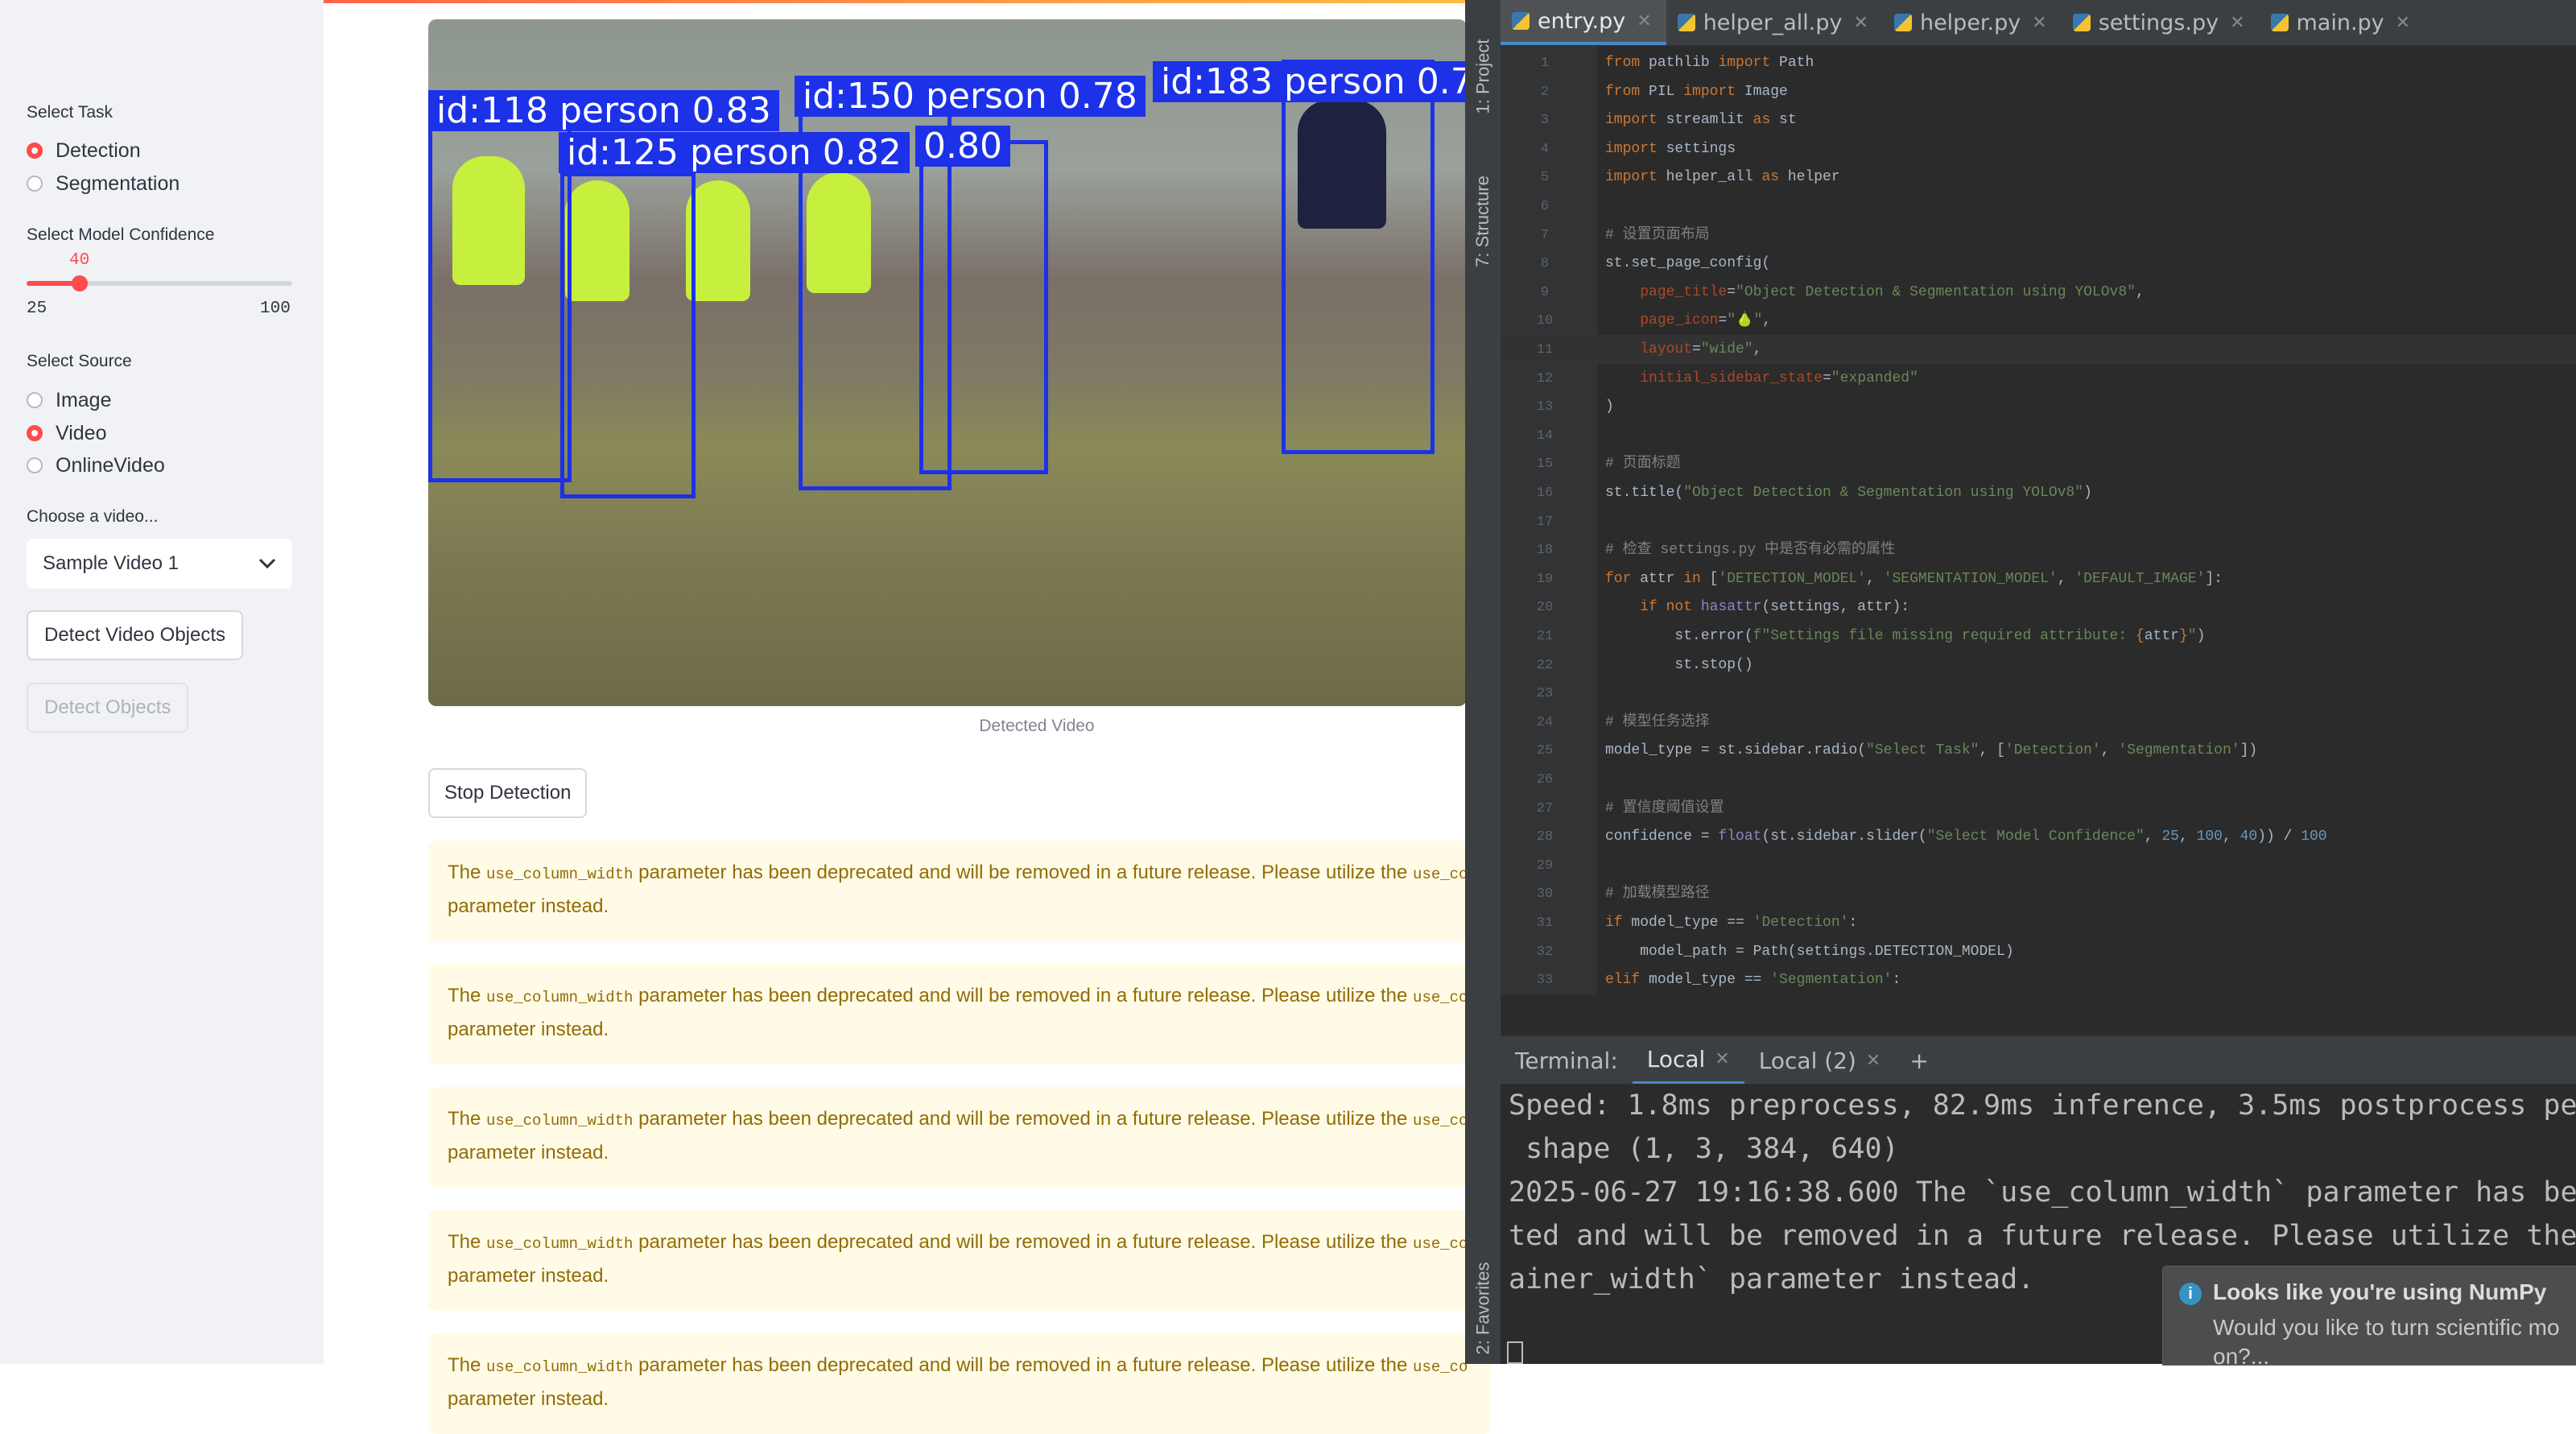 Image resolution: width=2576 pixels, height=1434 pixels. Describe the element at coordinates (2038, 808) in the screenshot. I see `code-line: 27 # 置信度阈值设置` at that location.